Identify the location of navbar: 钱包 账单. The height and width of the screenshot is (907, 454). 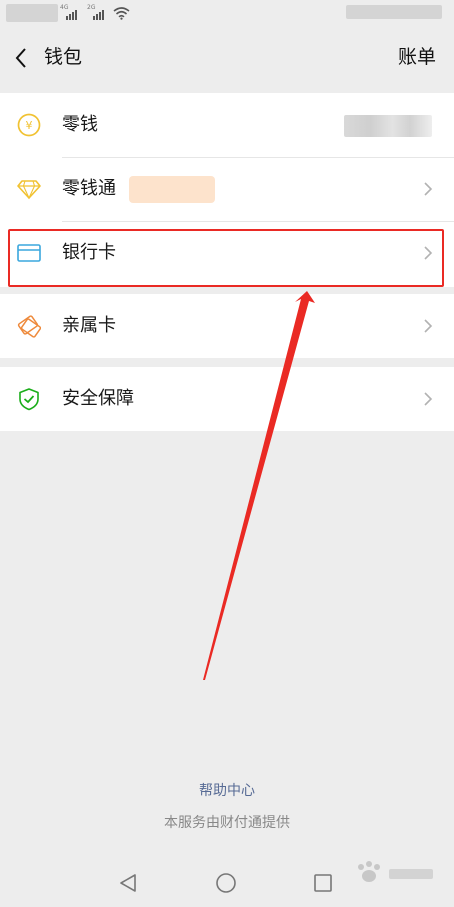
(227, 58).